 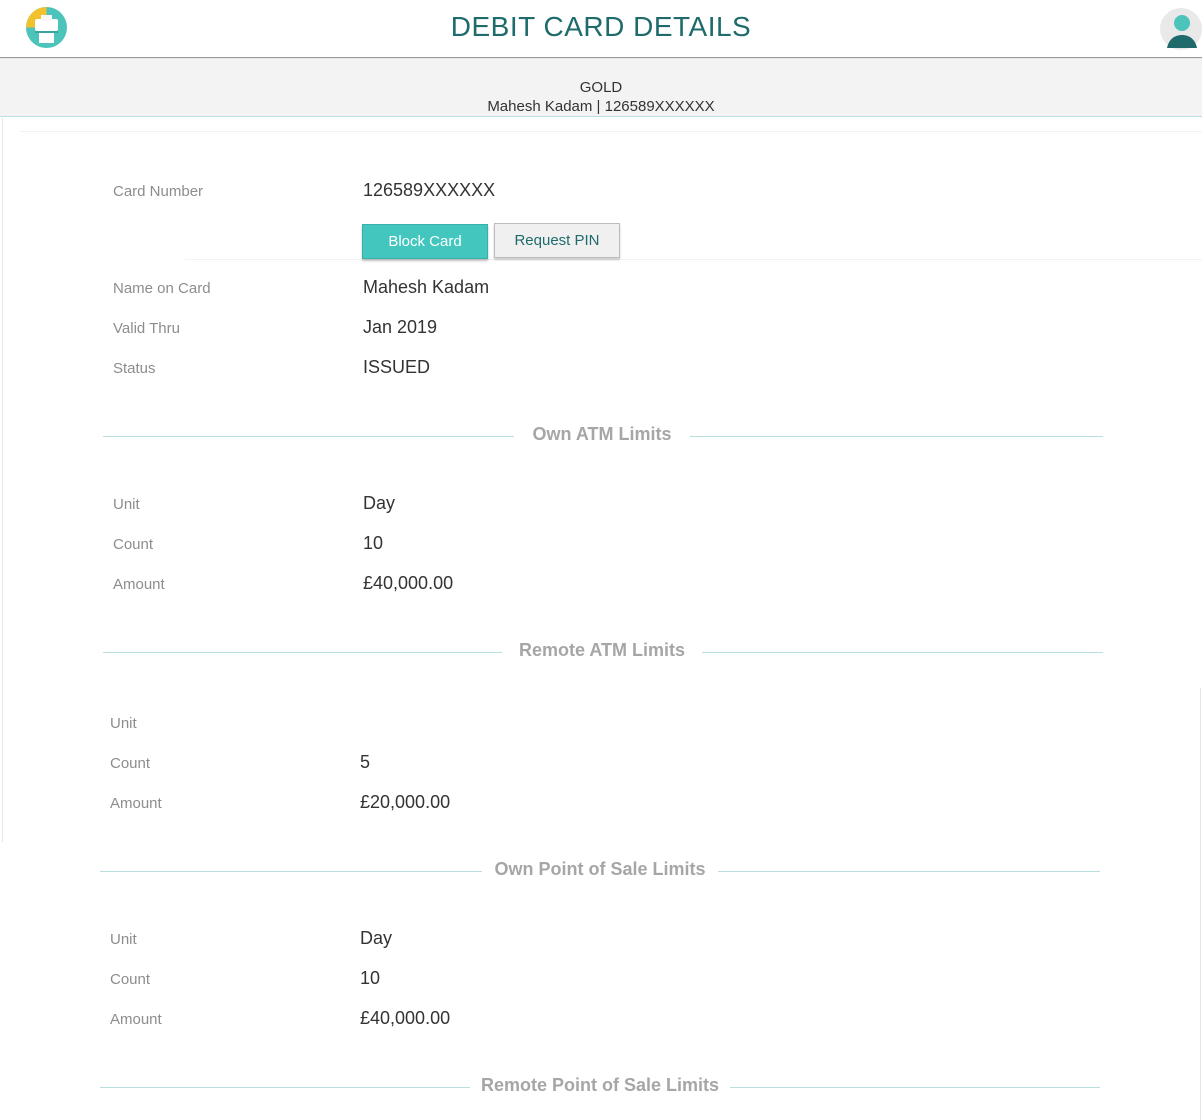 What do you see at coordinates (426, 287) in the screenshot?
I see `name-on-card-value: Mahesh Kadam` at bounding box center [426, 287].